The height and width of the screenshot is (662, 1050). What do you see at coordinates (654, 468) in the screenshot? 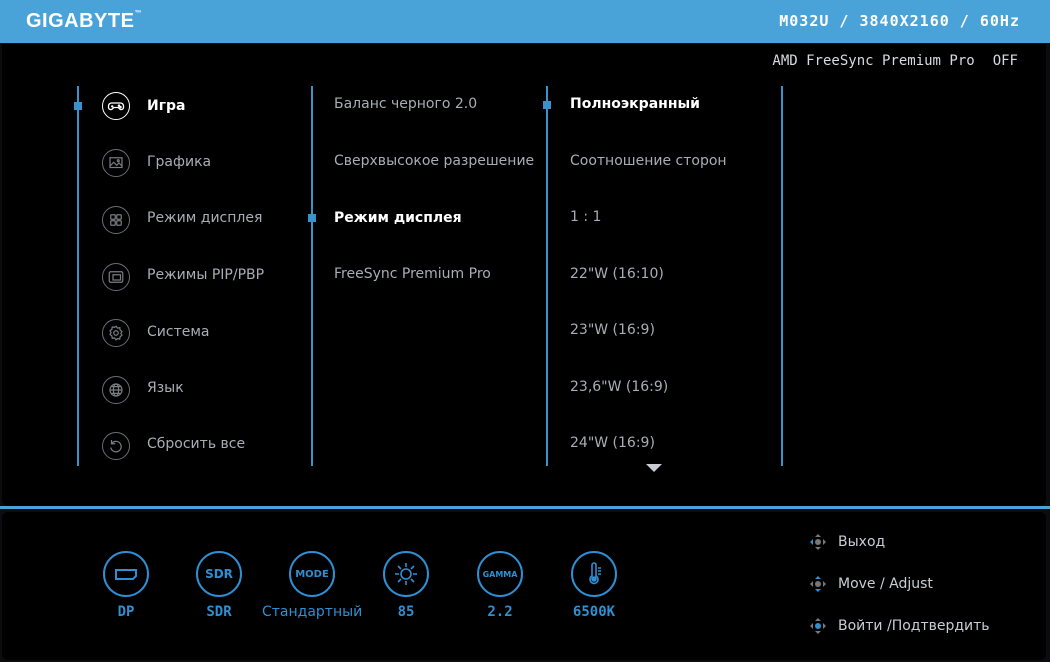
I see `scroll-down-arrow-icon` at bounding box center [654, 468].